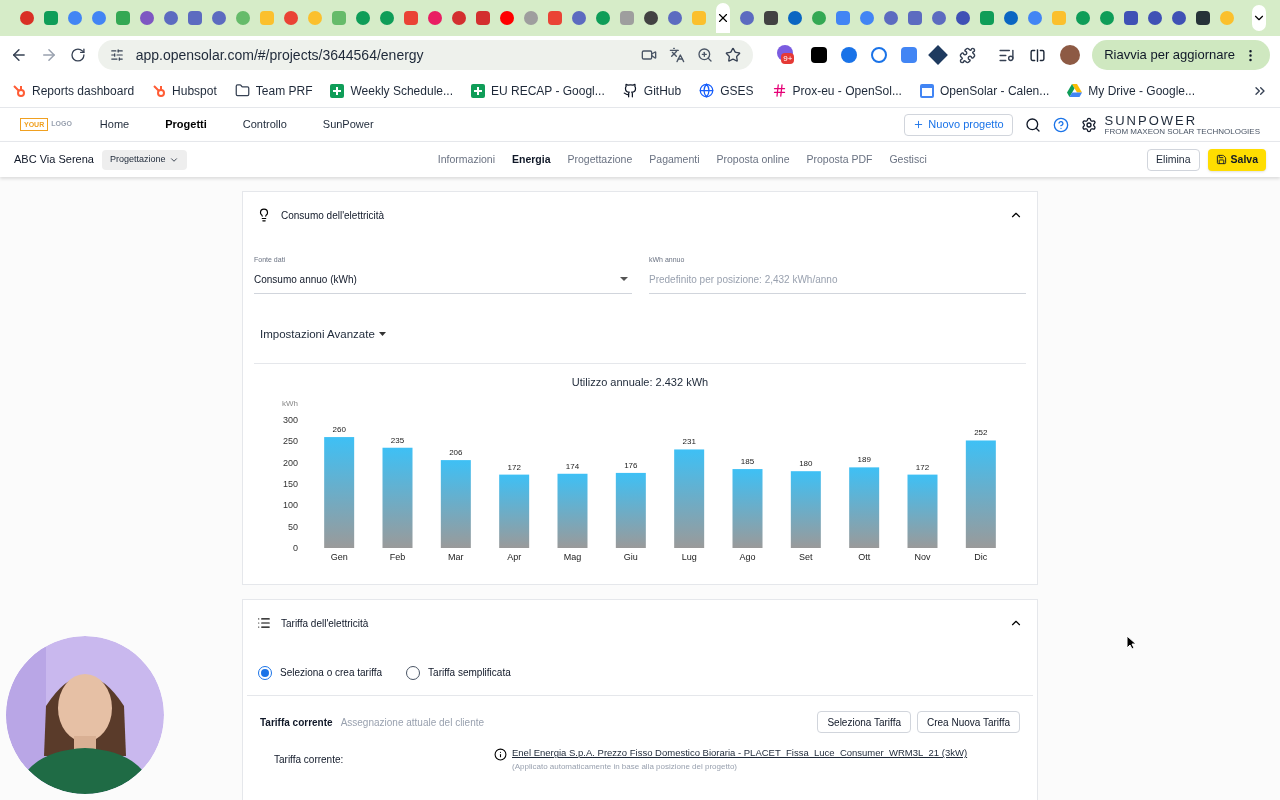 The image size is (1280, 800). What do you see at coordinates (1070, 55) in the screenshot?
I see `avatar-icon` at bounding box center [1070, 55].